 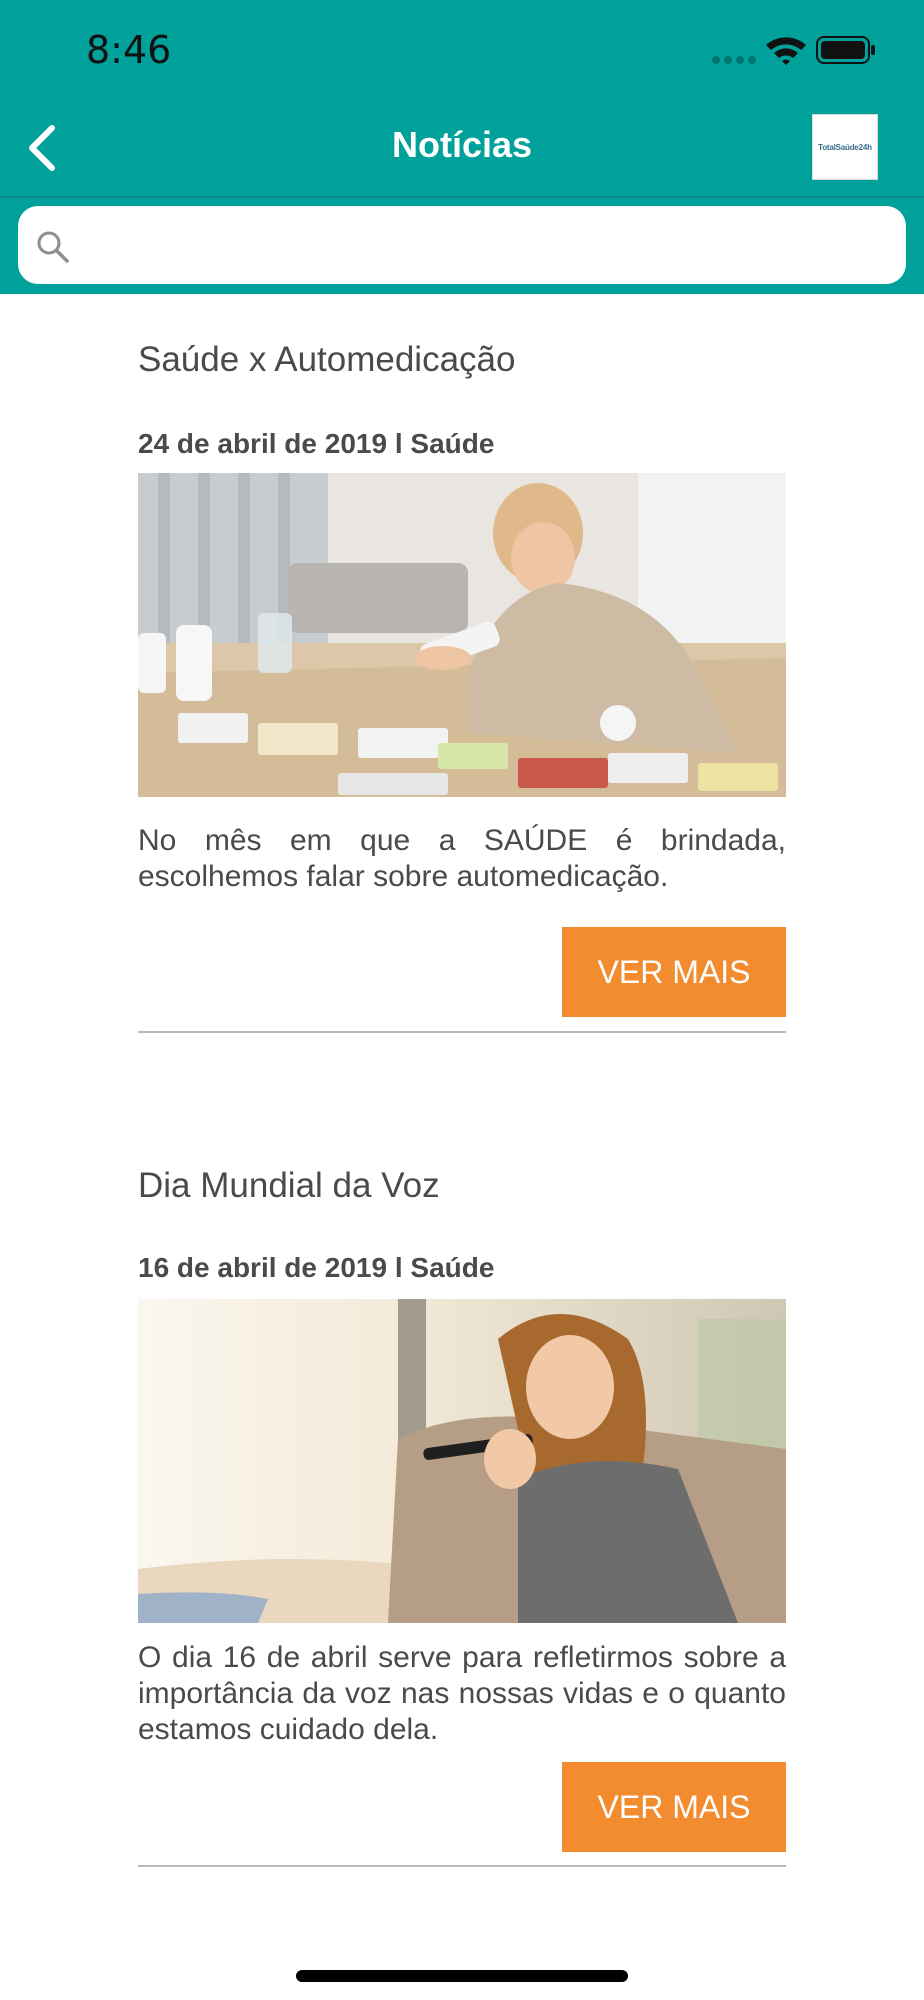 I want to click on signal-icon, so click(x=734, y=60).